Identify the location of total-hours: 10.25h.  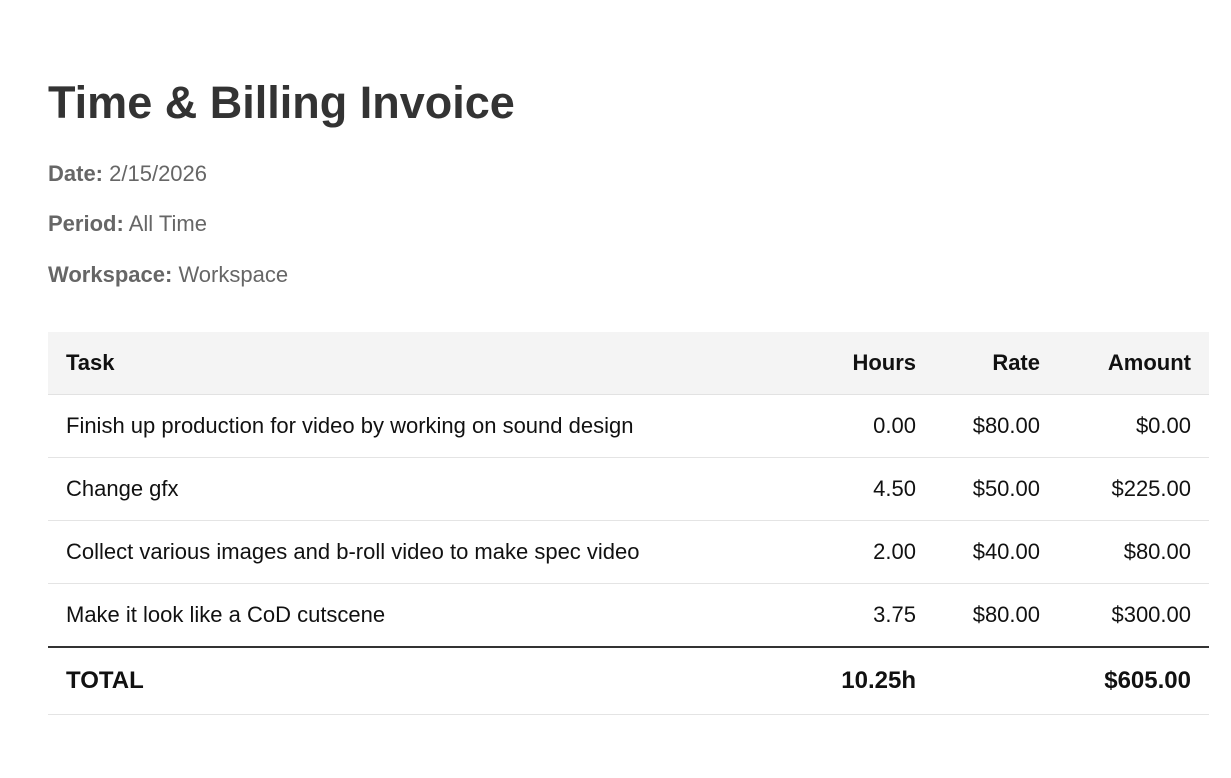
(859, 681).